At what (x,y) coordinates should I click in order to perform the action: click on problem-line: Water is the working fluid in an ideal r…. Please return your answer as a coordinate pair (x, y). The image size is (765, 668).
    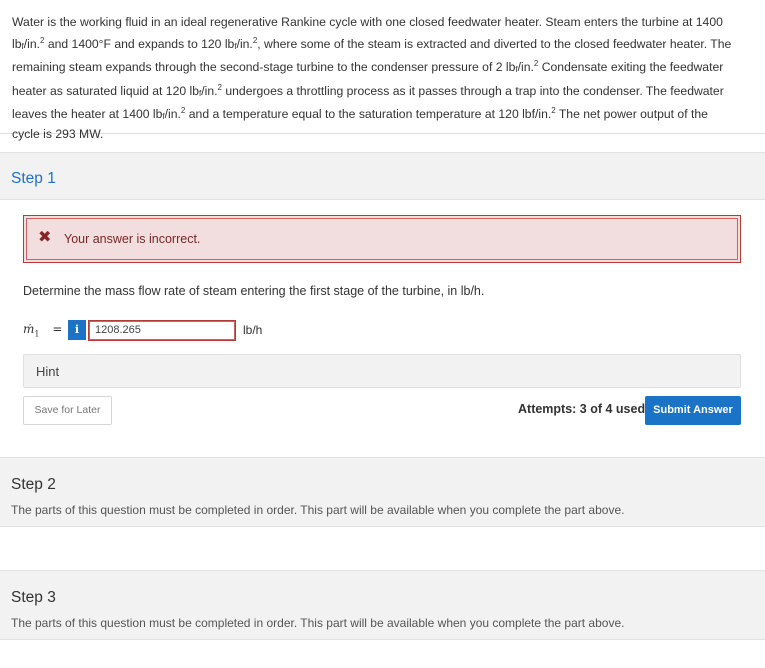
    Looking at the image, I should click on (367, 22).